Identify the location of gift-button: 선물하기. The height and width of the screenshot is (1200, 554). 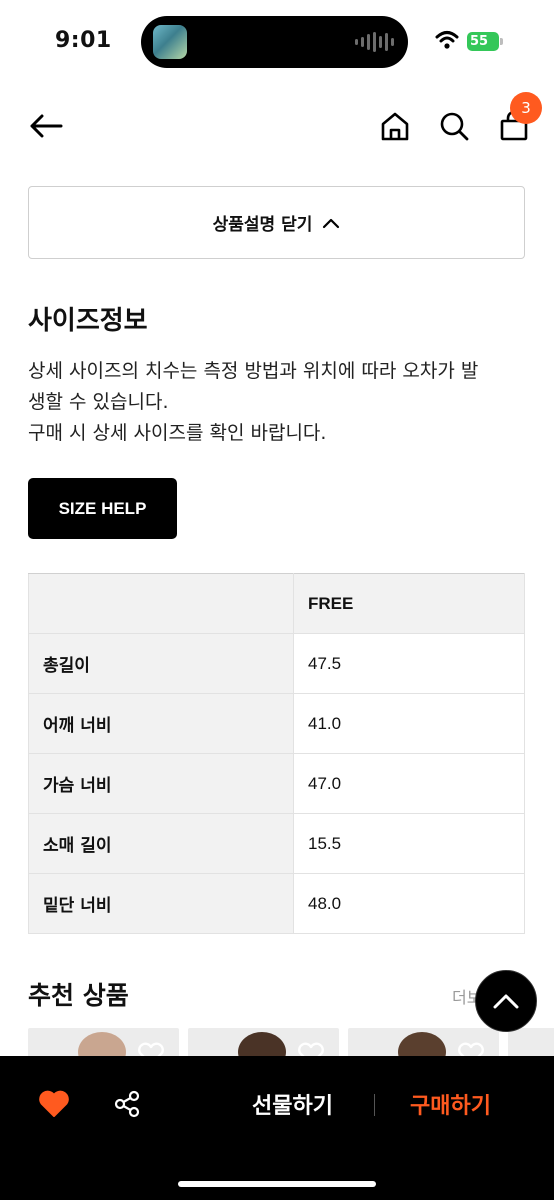
(292, 1104).